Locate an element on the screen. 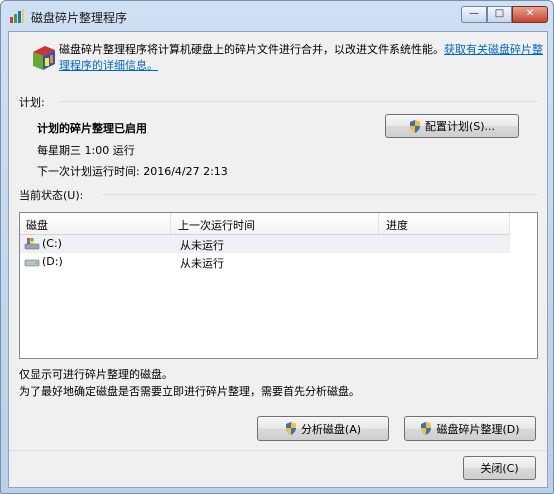 This screenshot has height=494, width=554. analyze-disk-label: 分析磁盘(A) is located at coordinates (331, 429).